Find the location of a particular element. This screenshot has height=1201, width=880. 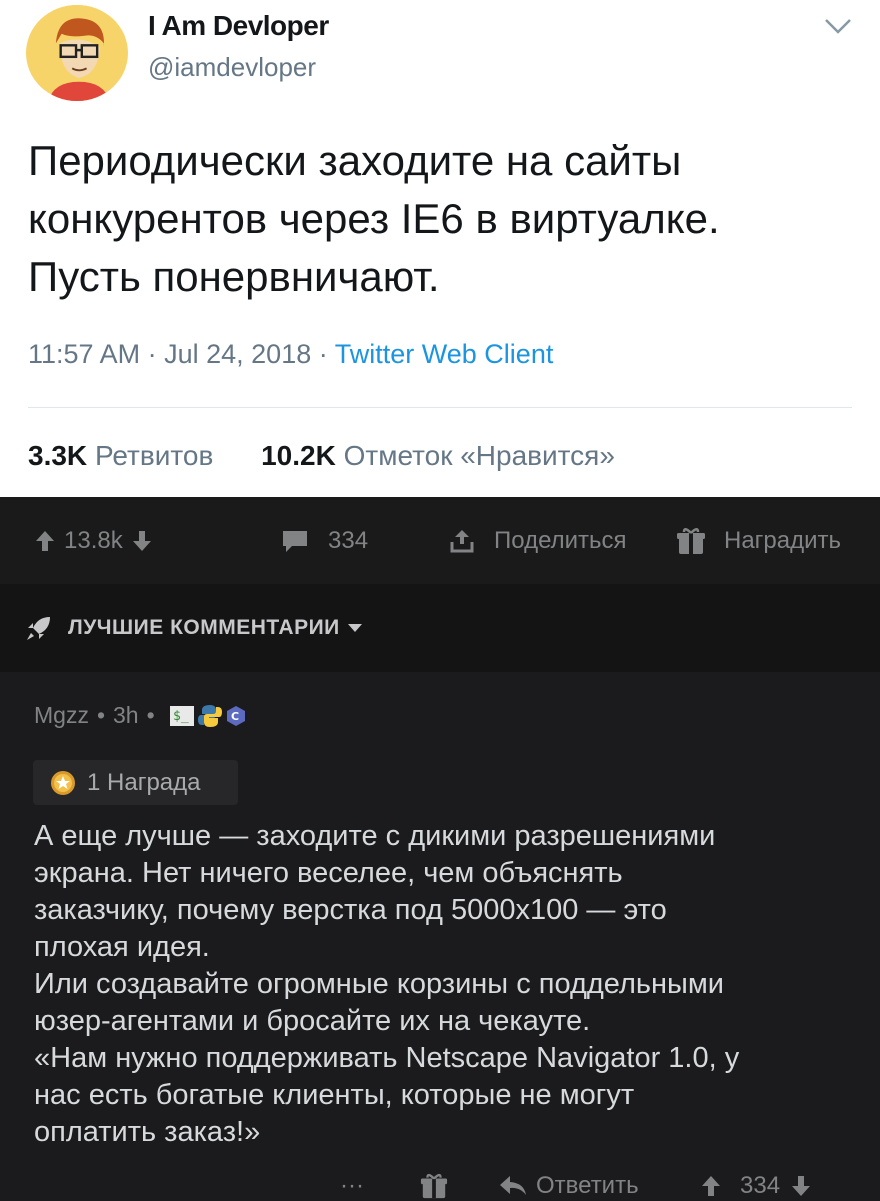

vote-group: 13.8k is located at coordinates (93, 540).